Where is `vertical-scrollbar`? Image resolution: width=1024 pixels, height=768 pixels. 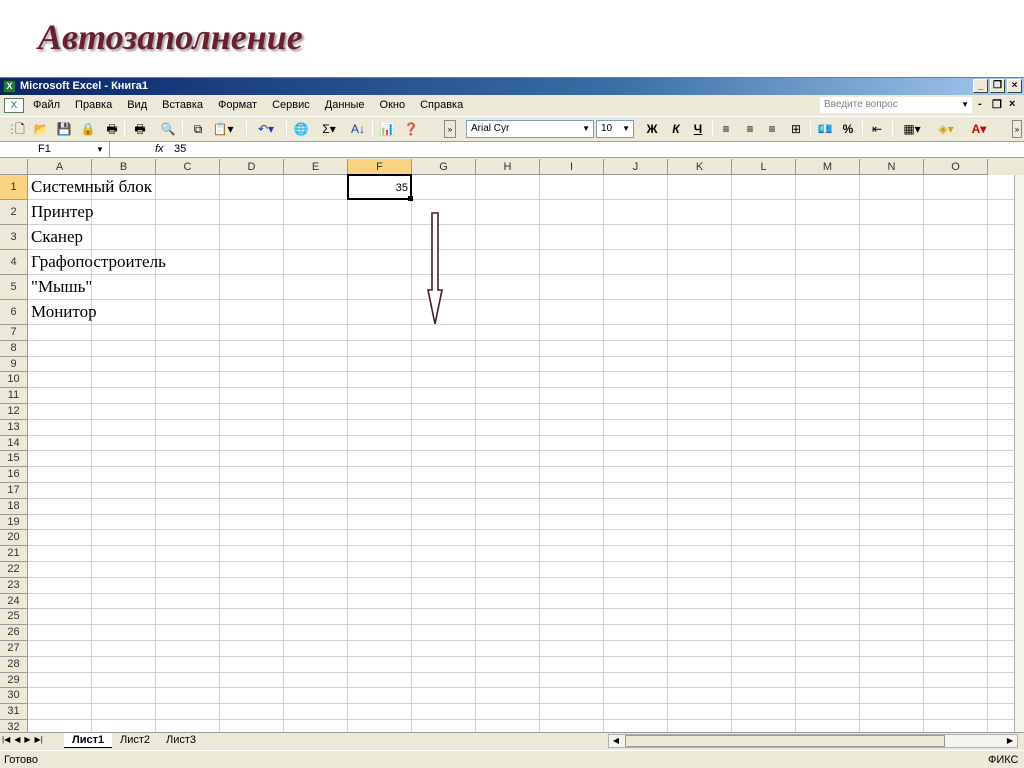 vertical-scrollbar is located at coordinates (1019, 453).